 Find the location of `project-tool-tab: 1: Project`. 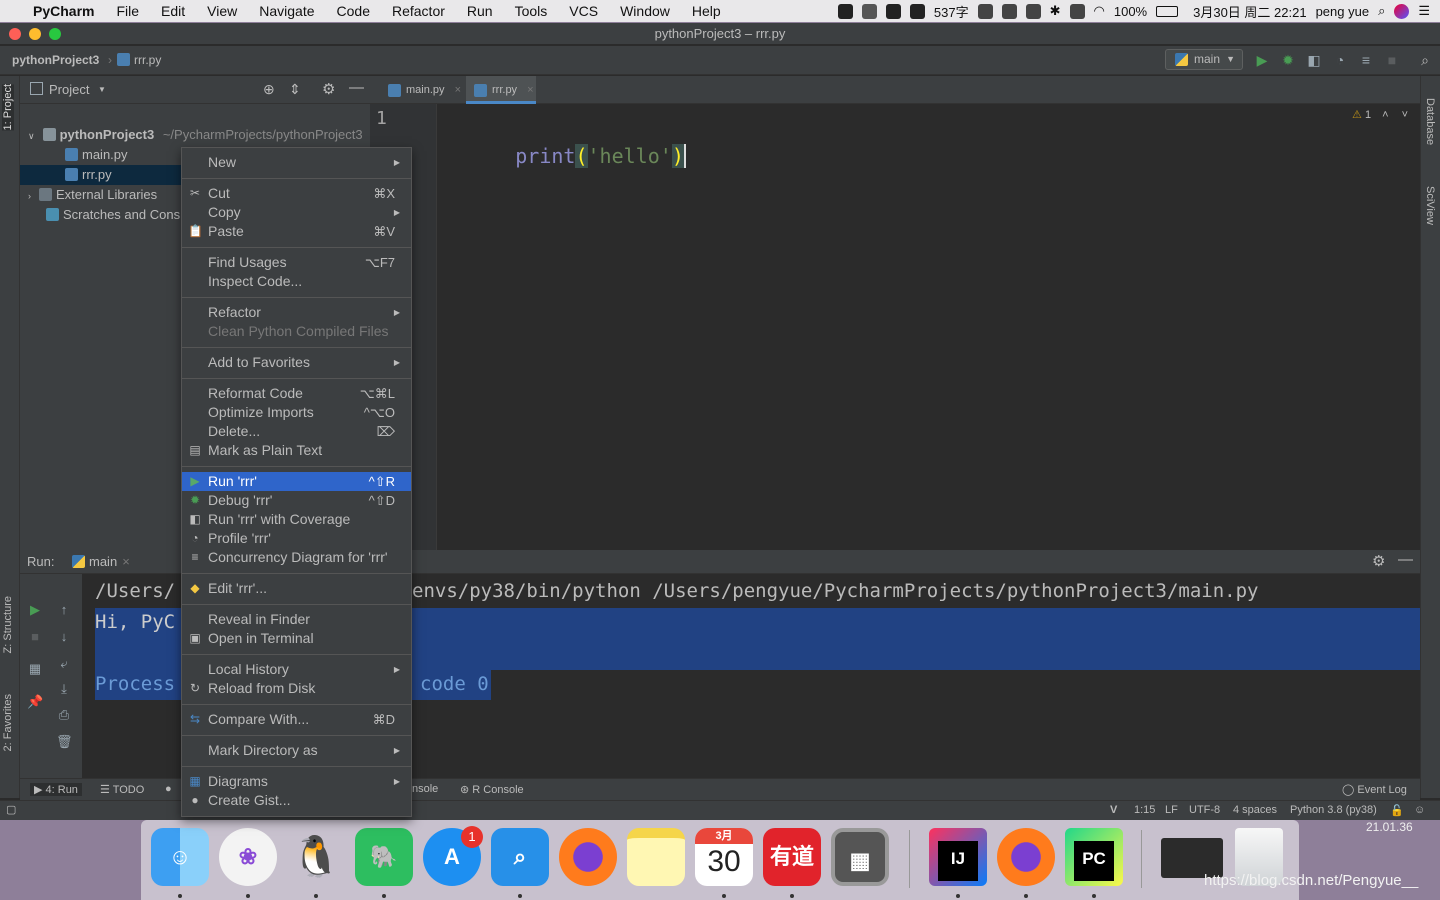

project-tool-tab: 1: Project is located at coordinates (8, 107).